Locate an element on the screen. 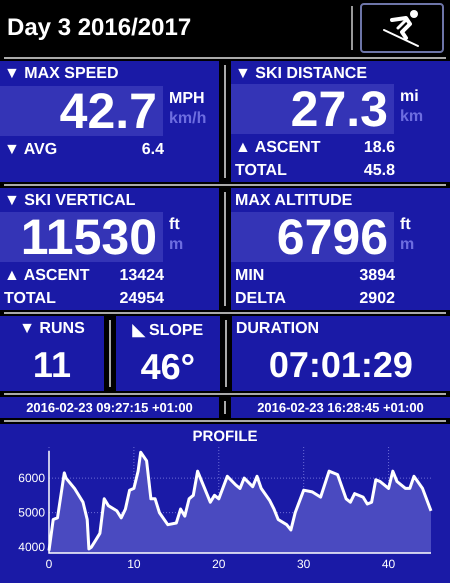 This screenshot has height=583, width=450. unit-option: MPH is located at coordinates (187, 99).